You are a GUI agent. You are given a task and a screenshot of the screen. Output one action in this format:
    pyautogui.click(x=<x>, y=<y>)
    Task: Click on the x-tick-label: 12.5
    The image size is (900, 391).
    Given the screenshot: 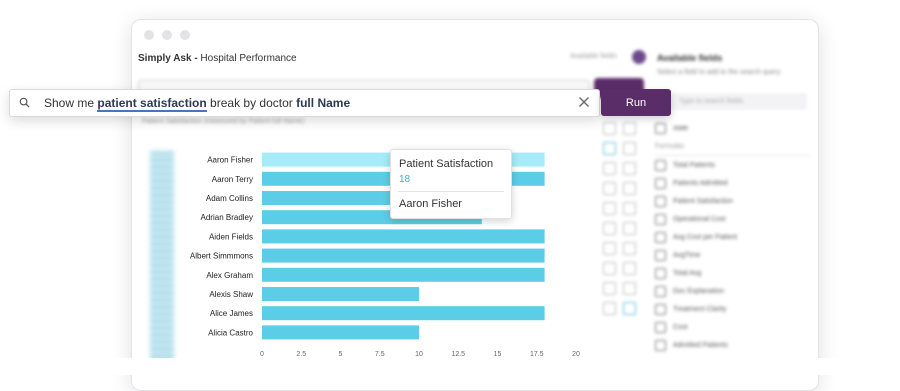 What is the action you would take?
    pyautogui.click(x=458, y=354)
    